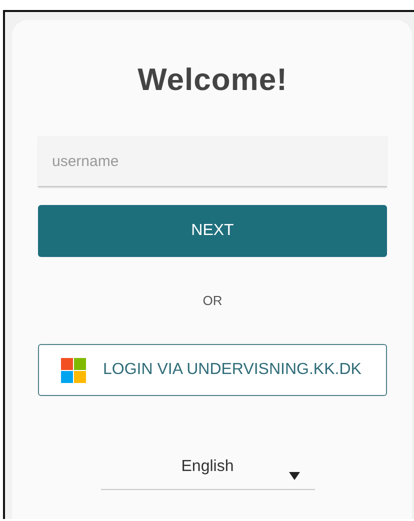  Describe the element at coordinates (232, 370) in the screenshot. I see `sso-label: LOGIN VIA UNDERVISNING.KK.DK` at that location.